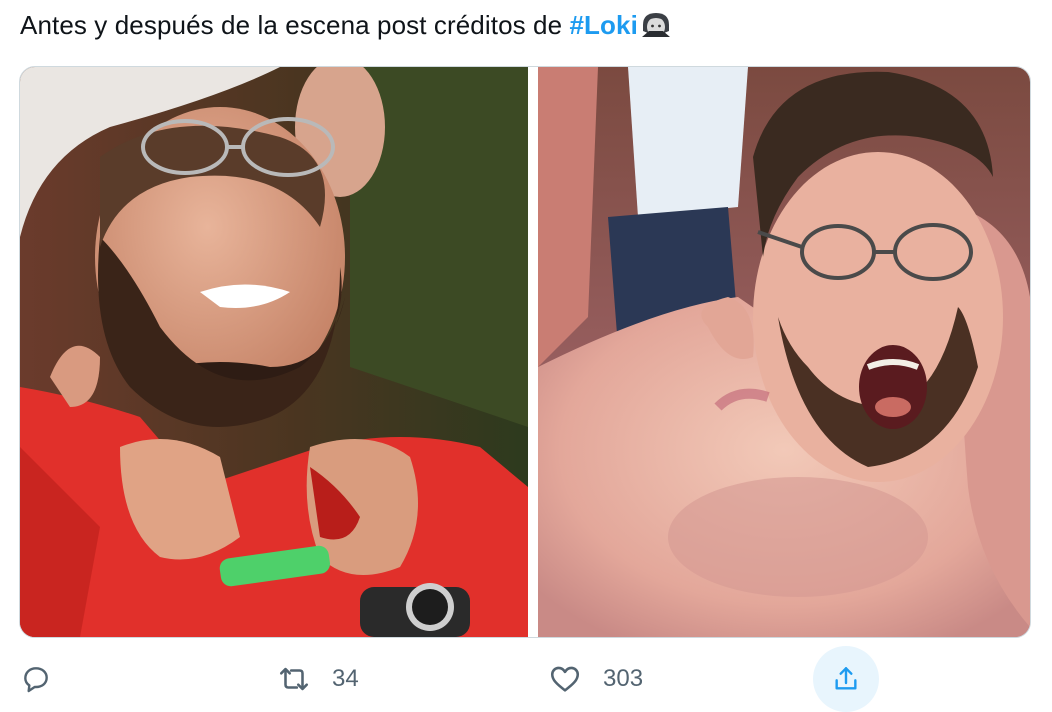 This screenshot has height=712, width=1052. What do you see at coordinates (345, 678) in the screenshot?
I see `retweet-count: 34` at bounding box center [345, 678].